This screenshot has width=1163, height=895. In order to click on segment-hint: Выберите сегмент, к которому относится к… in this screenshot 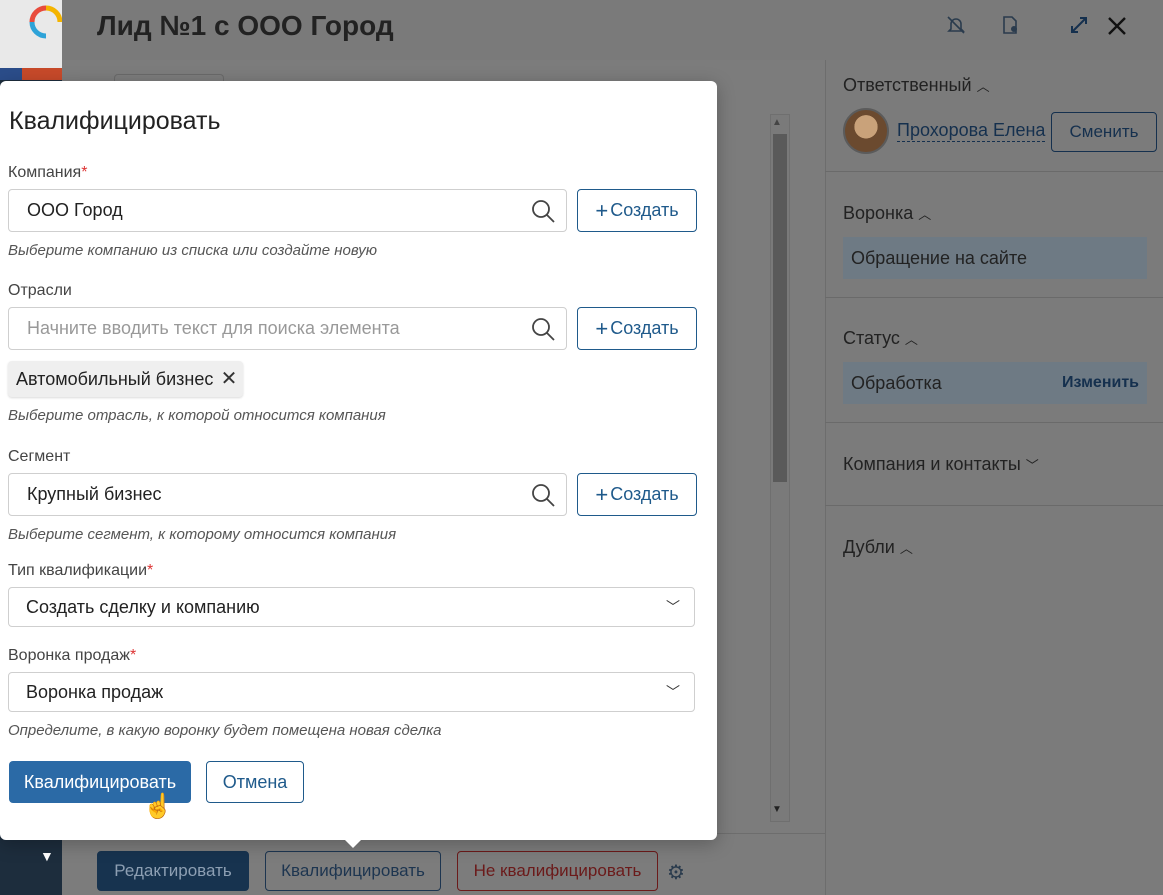, I will do `click(202, 534)`.